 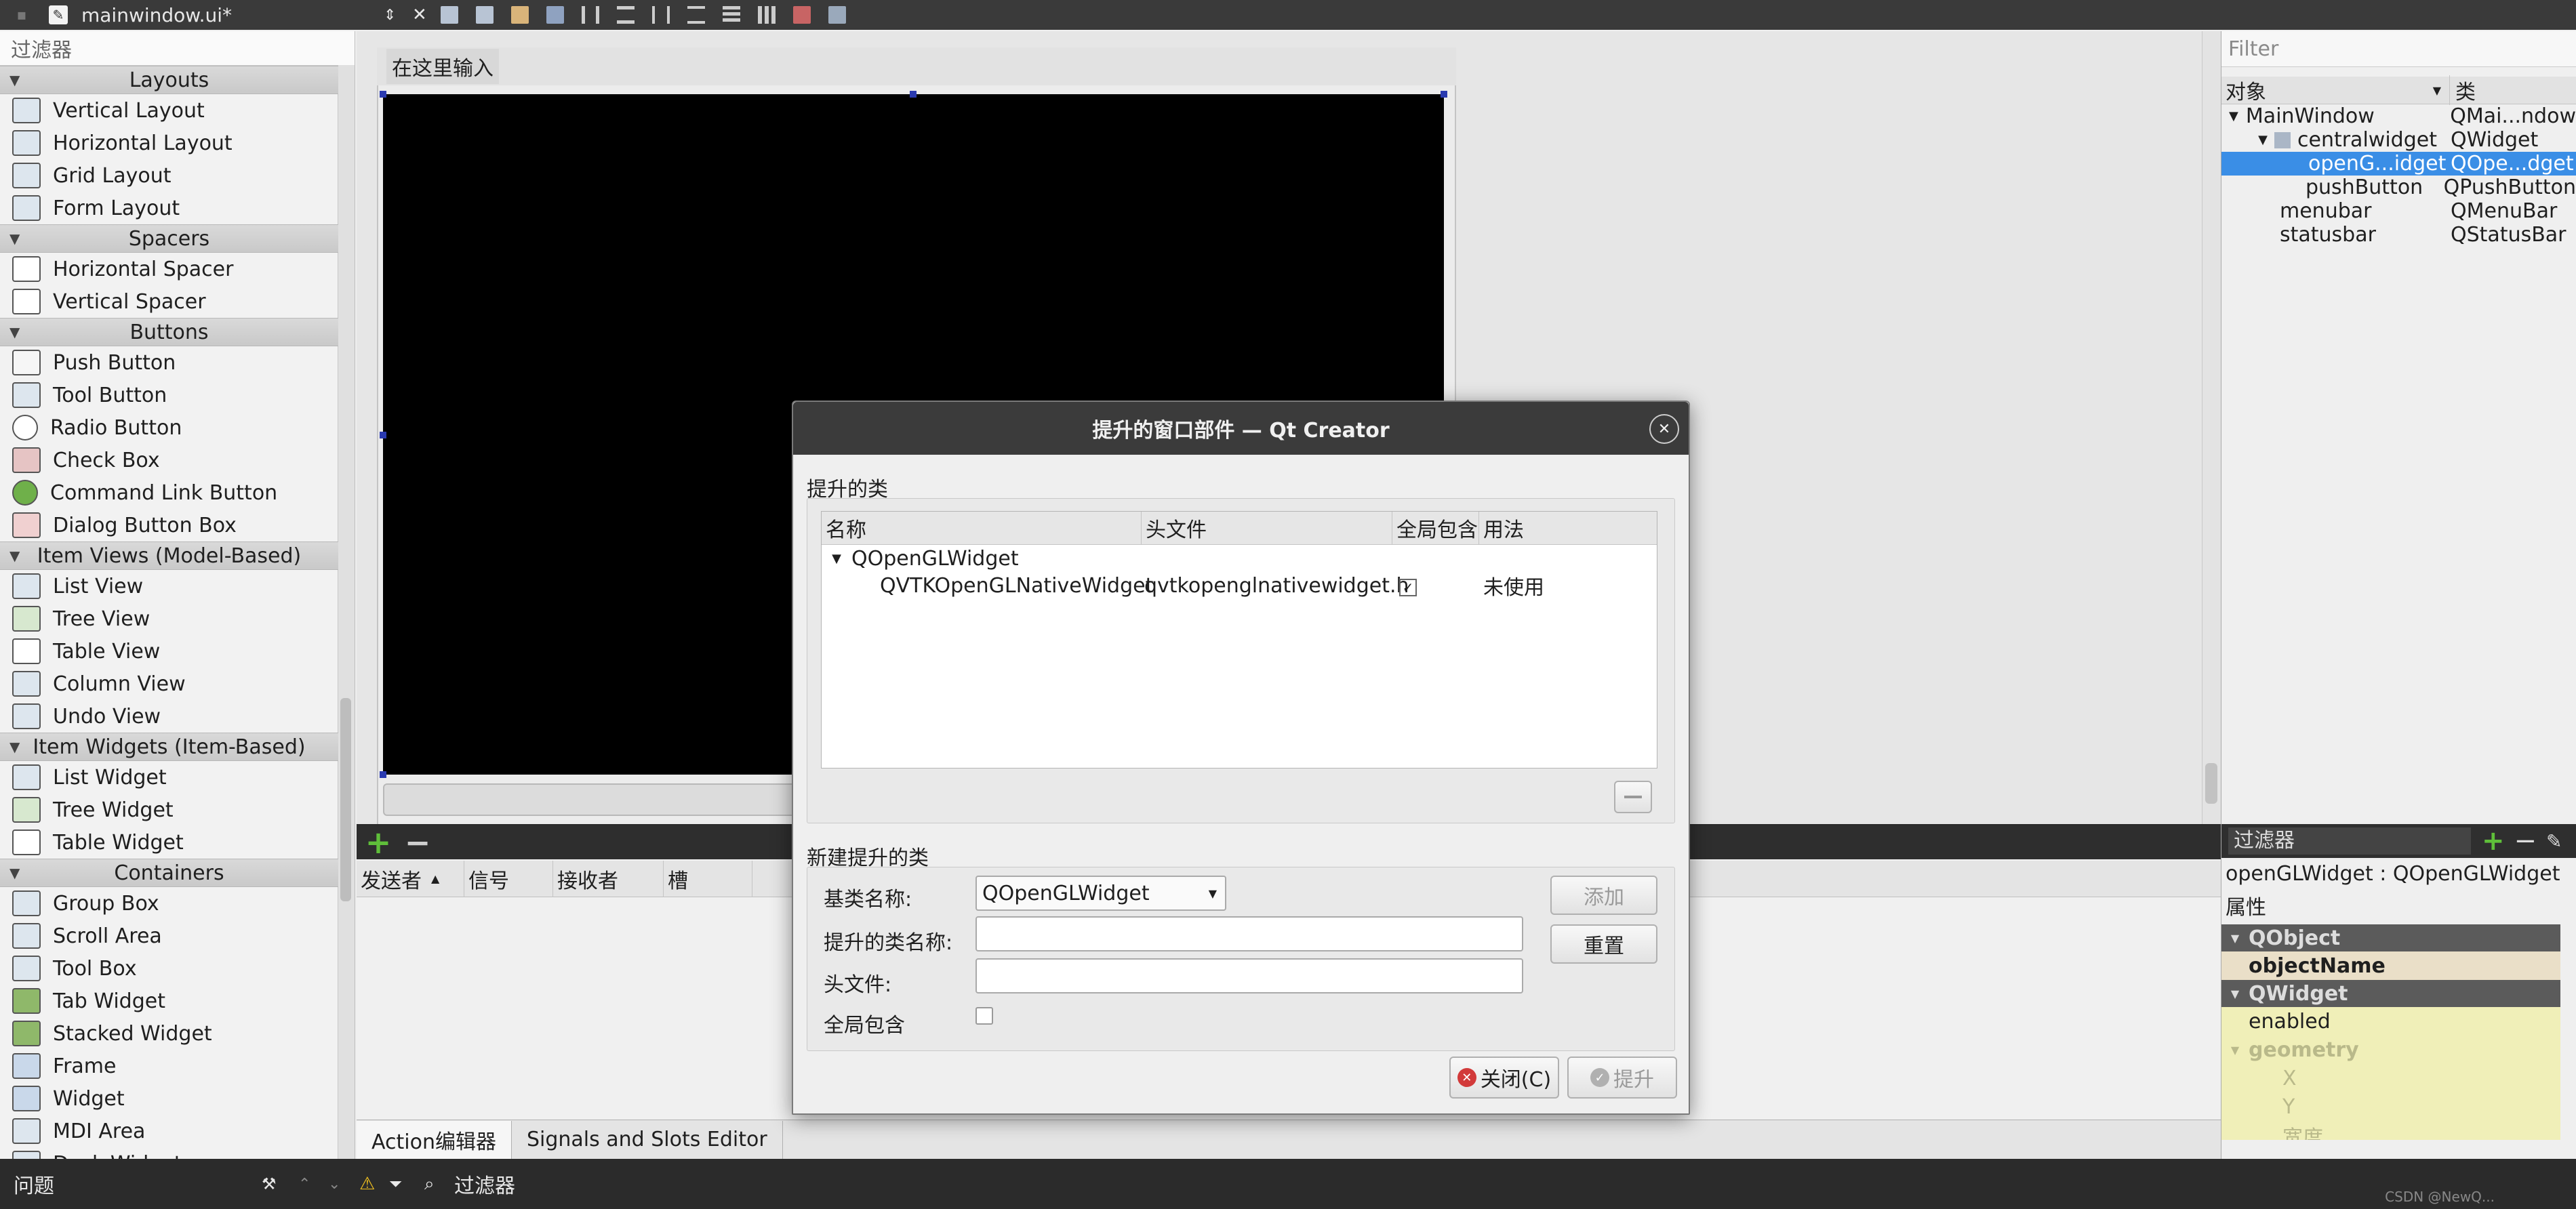 What do you see at coordinates (169, 747) in the screenshot?
I see `category-item-widgets: ▼ Item Widgets (Item-Based)` at bounding box center [169, 747].